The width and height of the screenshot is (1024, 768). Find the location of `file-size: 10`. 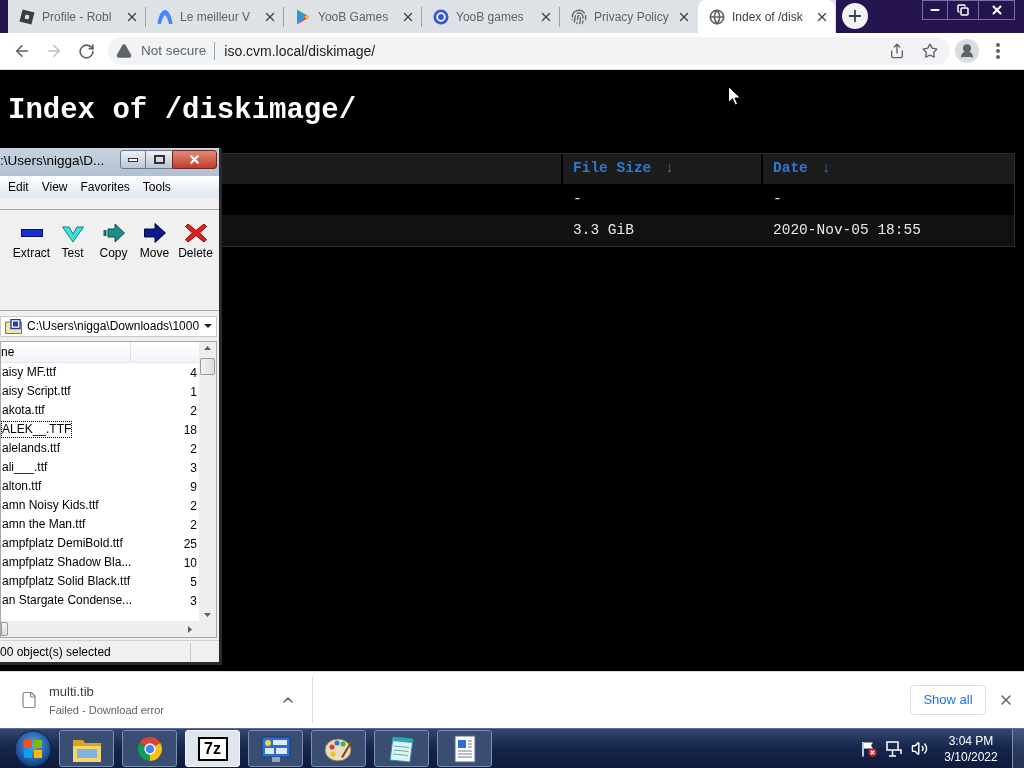

file-size: 10 is located at coordinates (190, 563).